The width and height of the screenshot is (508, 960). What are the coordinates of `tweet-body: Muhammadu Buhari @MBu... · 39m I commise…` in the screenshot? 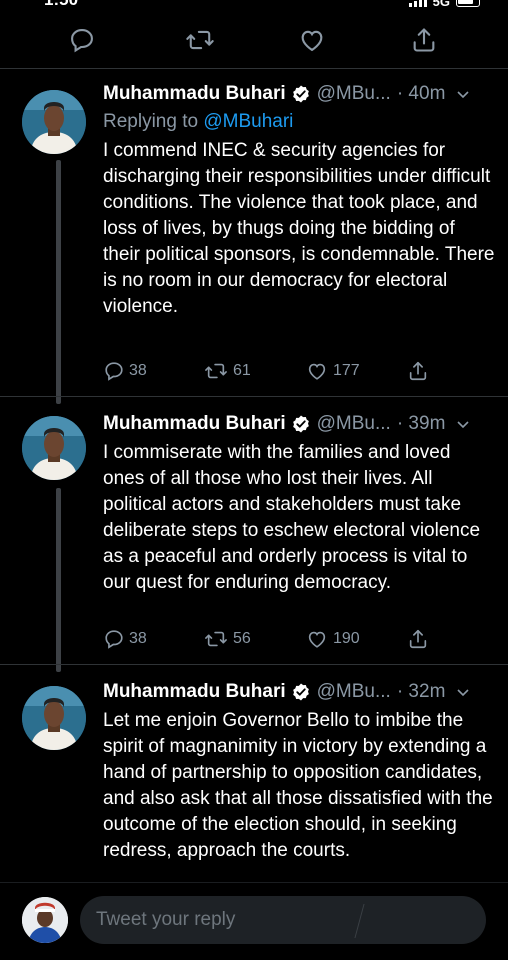 It's located at (299, 503).